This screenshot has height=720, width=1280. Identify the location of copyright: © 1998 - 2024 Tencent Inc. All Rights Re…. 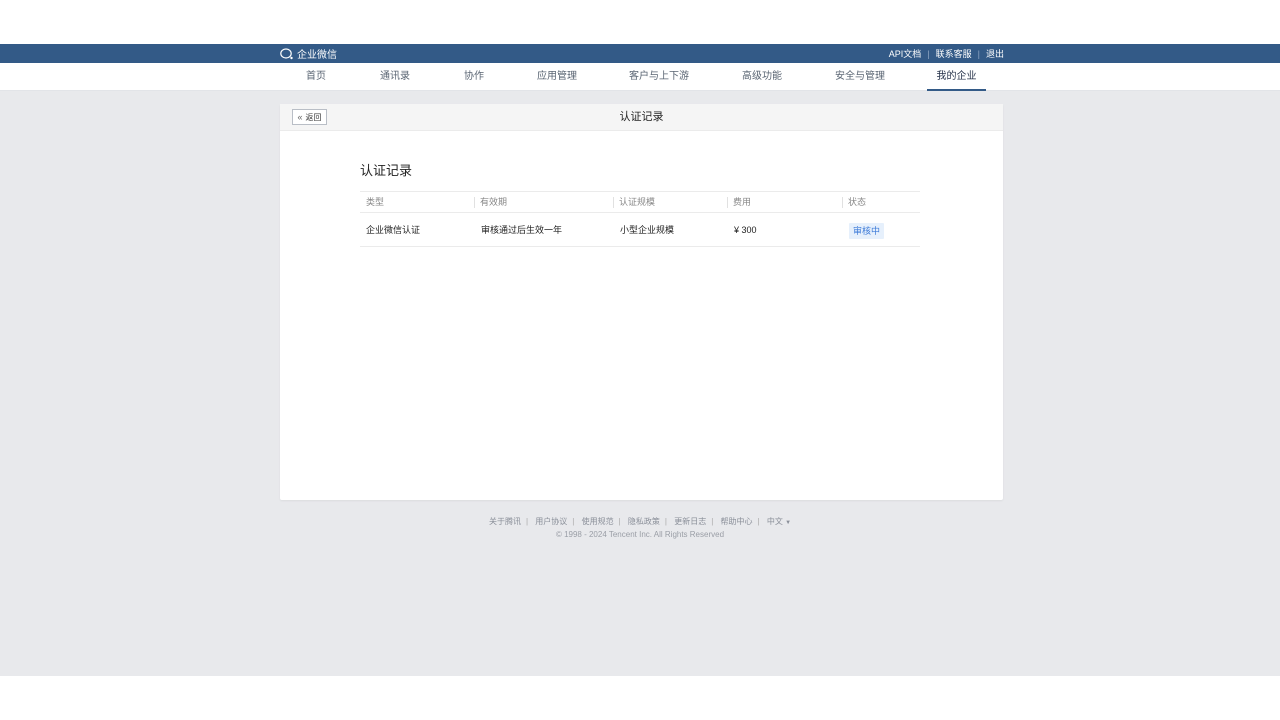
(640, 534).